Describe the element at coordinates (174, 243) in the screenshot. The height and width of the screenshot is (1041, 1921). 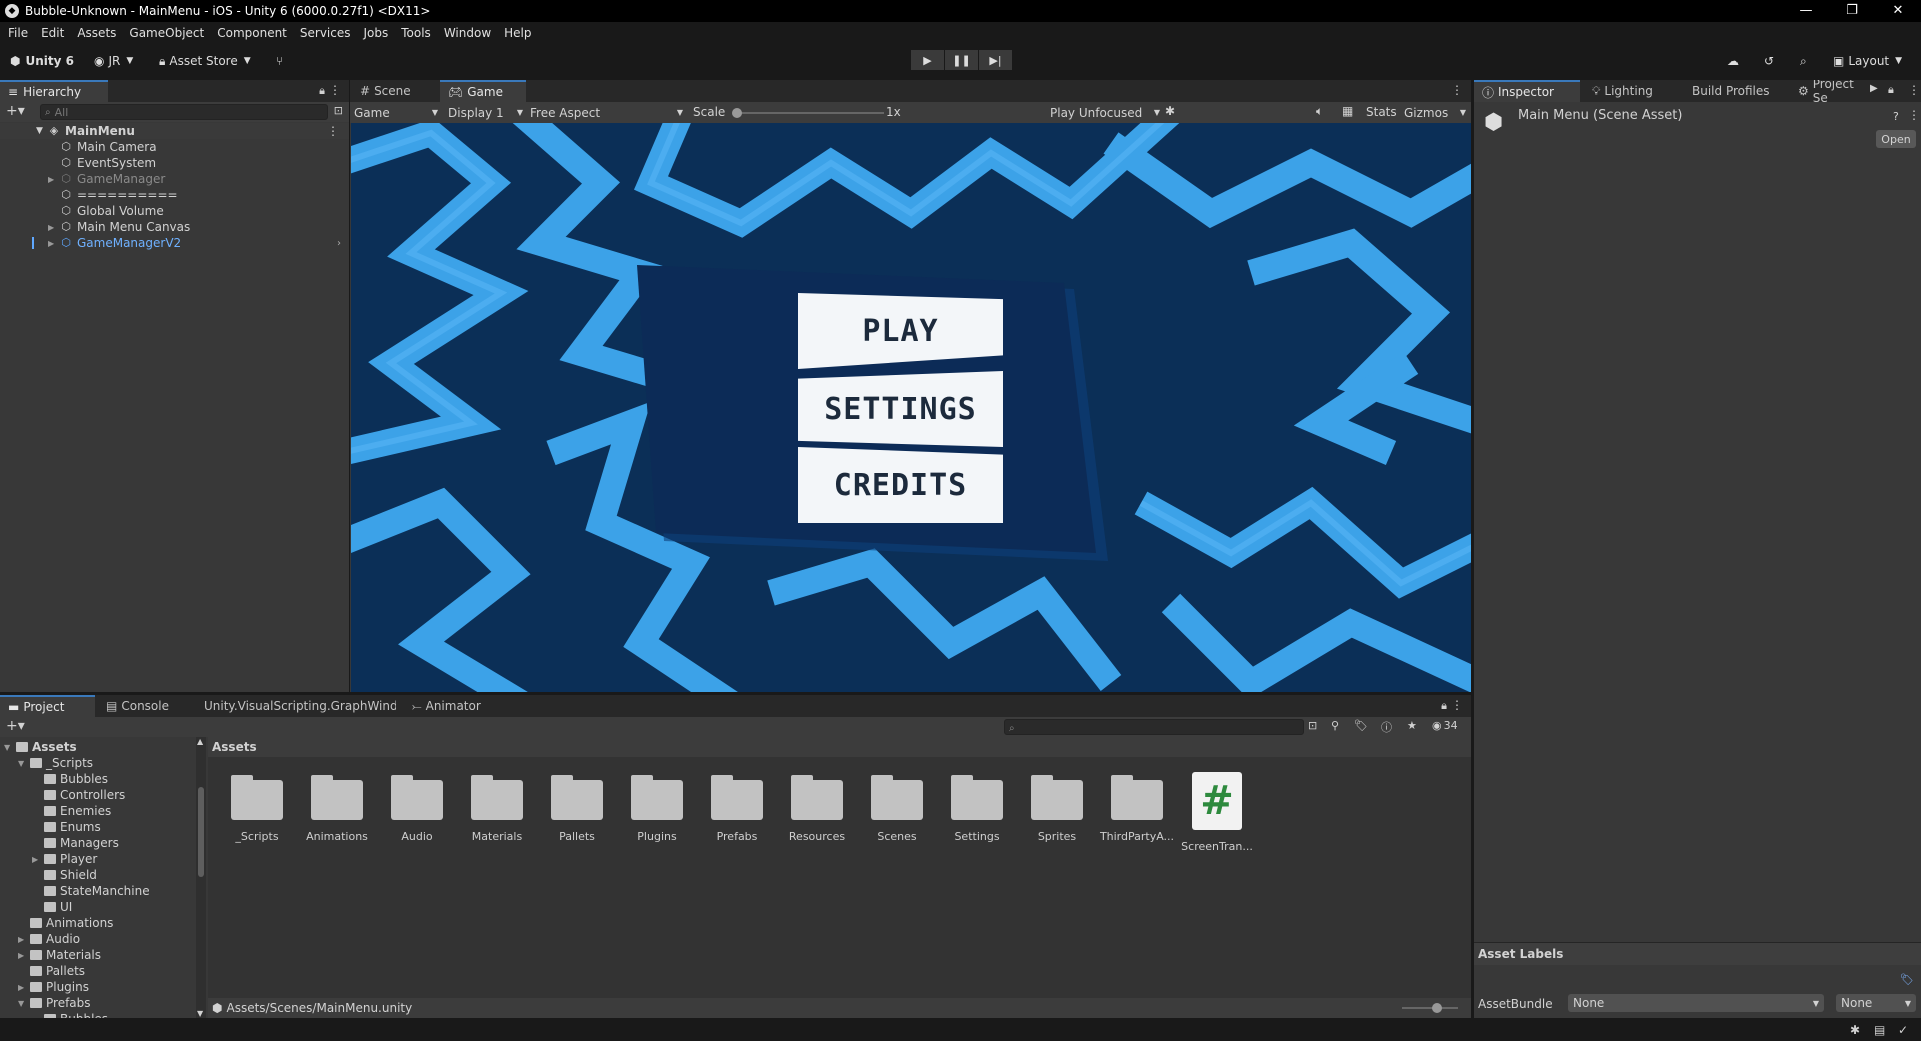
I see `hierarchy-item: ▶ ⬡ GameManagerV2 ›` at that location.